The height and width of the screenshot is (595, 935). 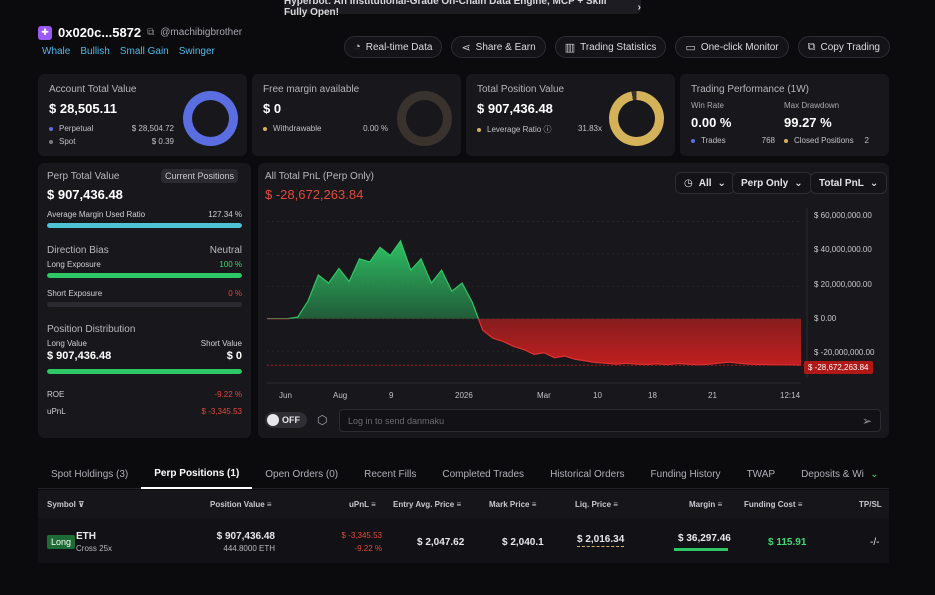 What do you see at coordinates (523, 542) in the screenshot?
I see `mark-price: $ 2,040.1` at bounding box center [523, 542].